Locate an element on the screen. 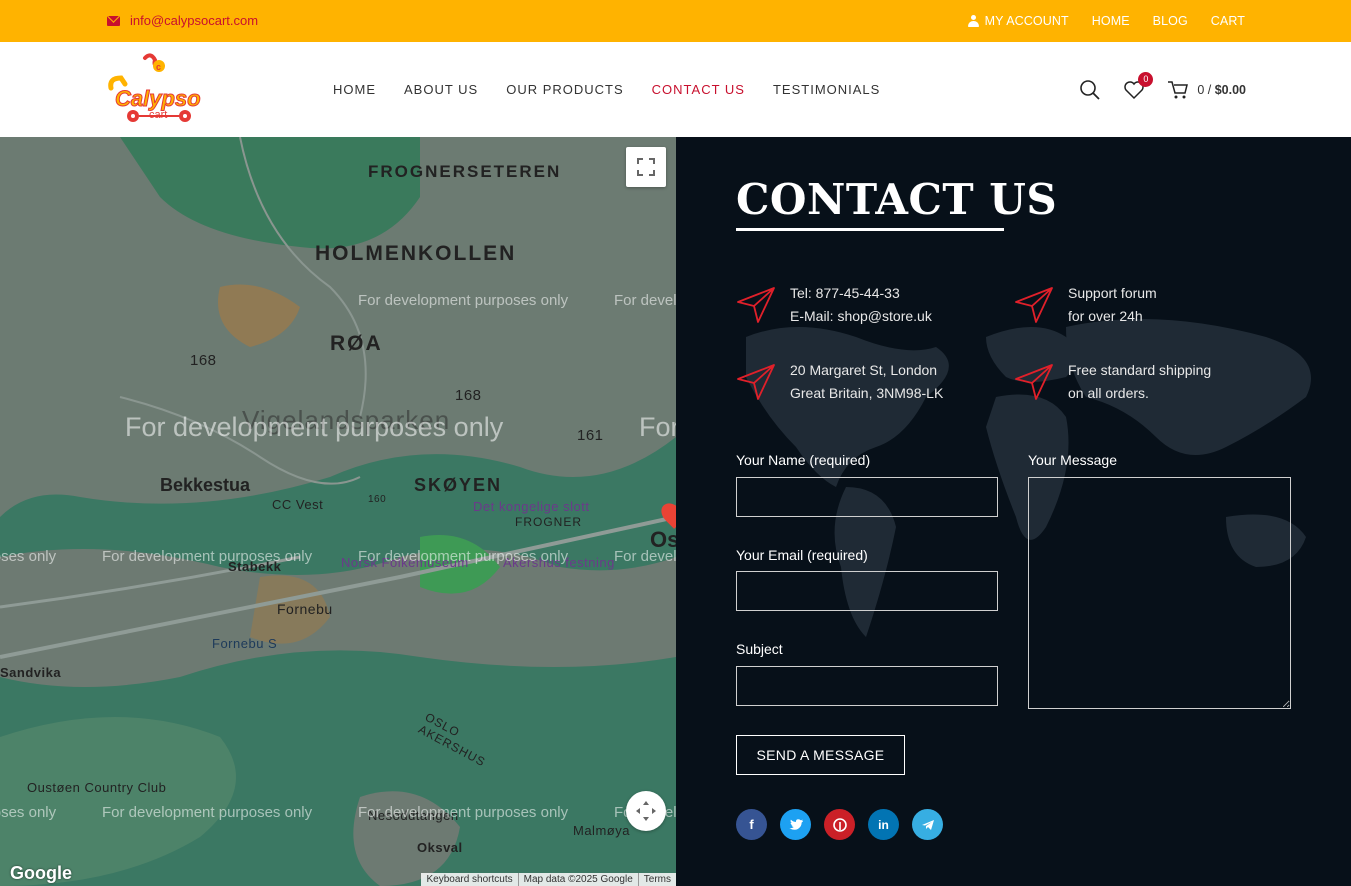 Image resolution: width=1351 pixels, height=886 pixels. name-field is located at coordinates (867, 497).